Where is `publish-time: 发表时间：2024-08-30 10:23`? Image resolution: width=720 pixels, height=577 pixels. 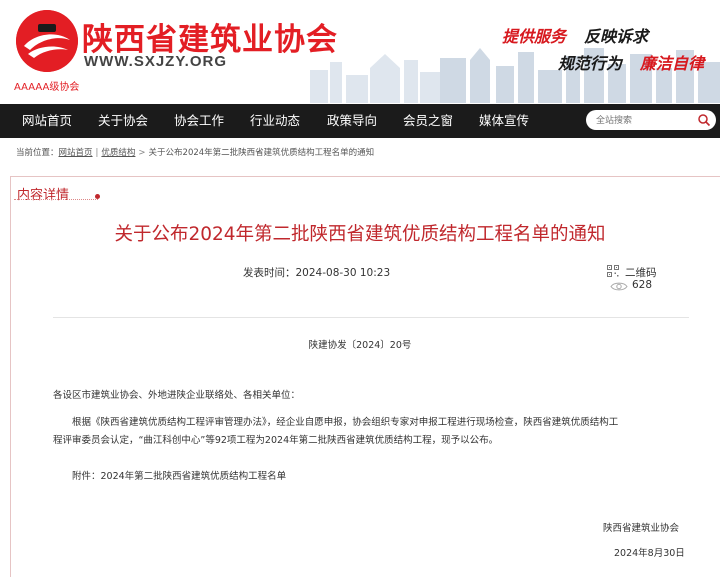
publish-time: 发表时间：2024-08-30 10:23 is located at coordinates (316, 272).